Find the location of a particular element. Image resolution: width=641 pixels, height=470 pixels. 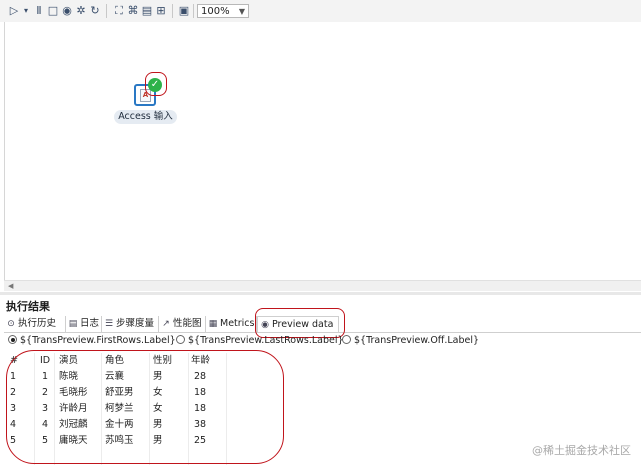

log-icon: ▤ is located at coordinates (73, 324).